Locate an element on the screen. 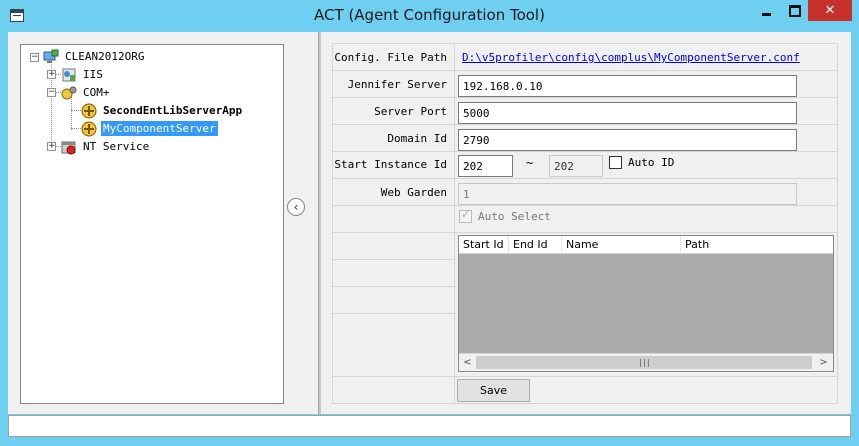 Image resolution: width=859 pixels, height=446 pixels. splitter is located at coordinates (319, 223).